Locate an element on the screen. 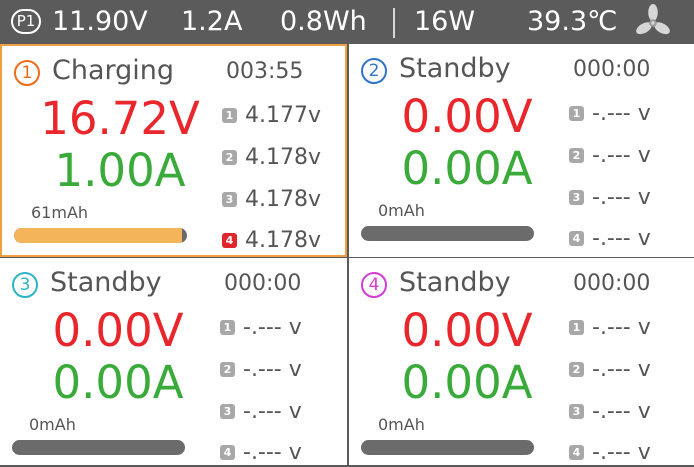 This screenshot has width=694, height=467. channel-number-badge: 3 is located at coordinates (25, 285).